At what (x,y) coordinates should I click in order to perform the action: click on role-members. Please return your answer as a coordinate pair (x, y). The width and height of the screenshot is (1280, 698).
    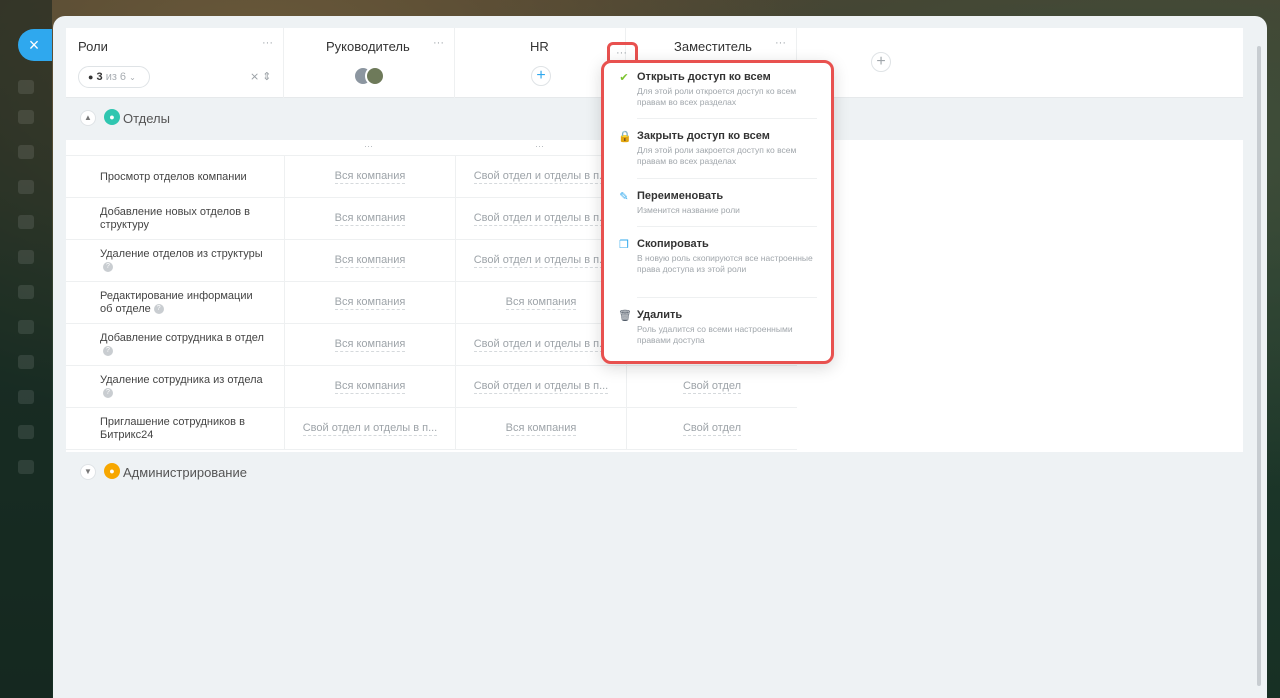
    Looking at the image, I should click on (371, 76).